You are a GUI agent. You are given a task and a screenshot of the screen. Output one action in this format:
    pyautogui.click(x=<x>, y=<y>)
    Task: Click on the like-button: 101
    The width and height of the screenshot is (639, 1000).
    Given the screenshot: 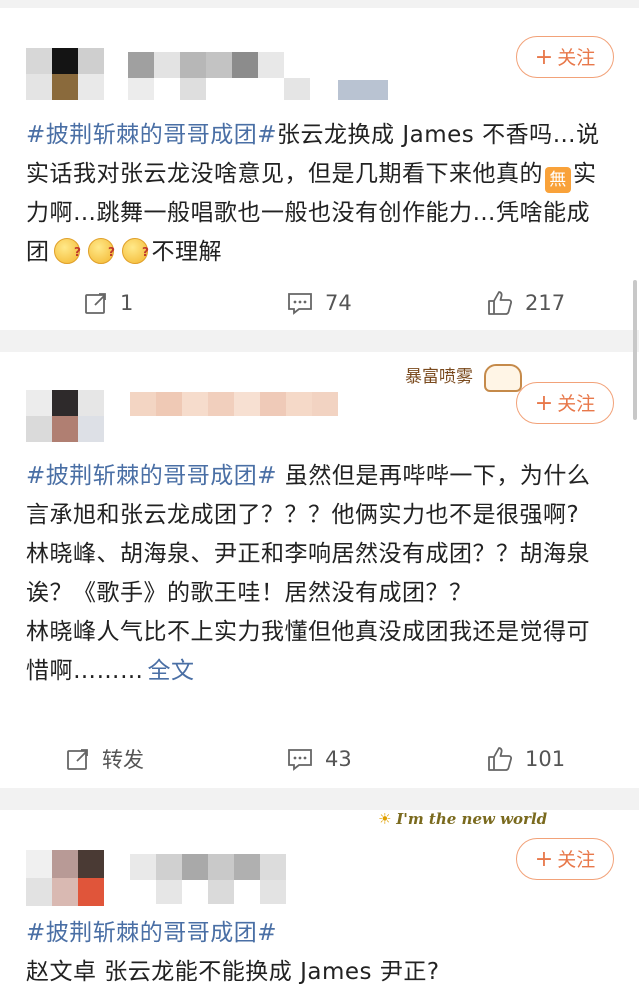 What is the action you would take?
    pyautogui.click(x=526, y=759)
    